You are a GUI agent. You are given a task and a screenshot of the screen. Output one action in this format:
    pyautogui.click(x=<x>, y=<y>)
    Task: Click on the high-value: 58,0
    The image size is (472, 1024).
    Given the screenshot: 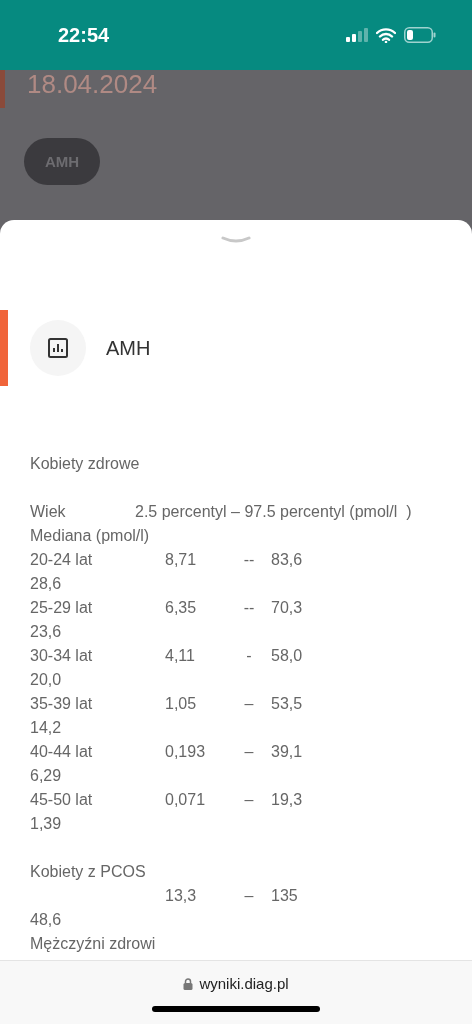 What is the action you would take?
    pyautogui.click(x=287, y=656)
    